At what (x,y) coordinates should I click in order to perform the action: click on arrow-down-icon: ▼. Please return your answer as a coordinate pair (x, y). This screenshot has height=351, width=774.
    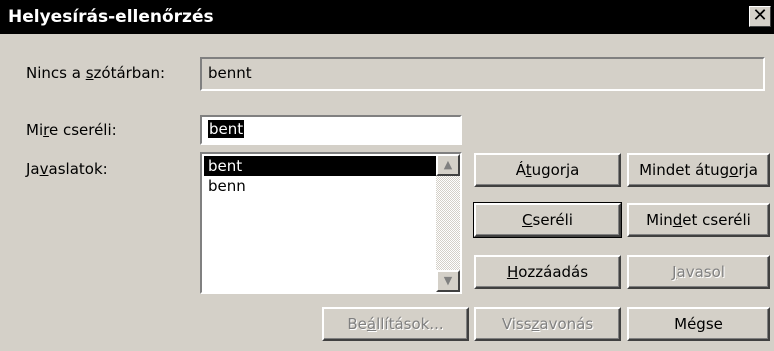
    Looking at the image, I should click on (448, 280).